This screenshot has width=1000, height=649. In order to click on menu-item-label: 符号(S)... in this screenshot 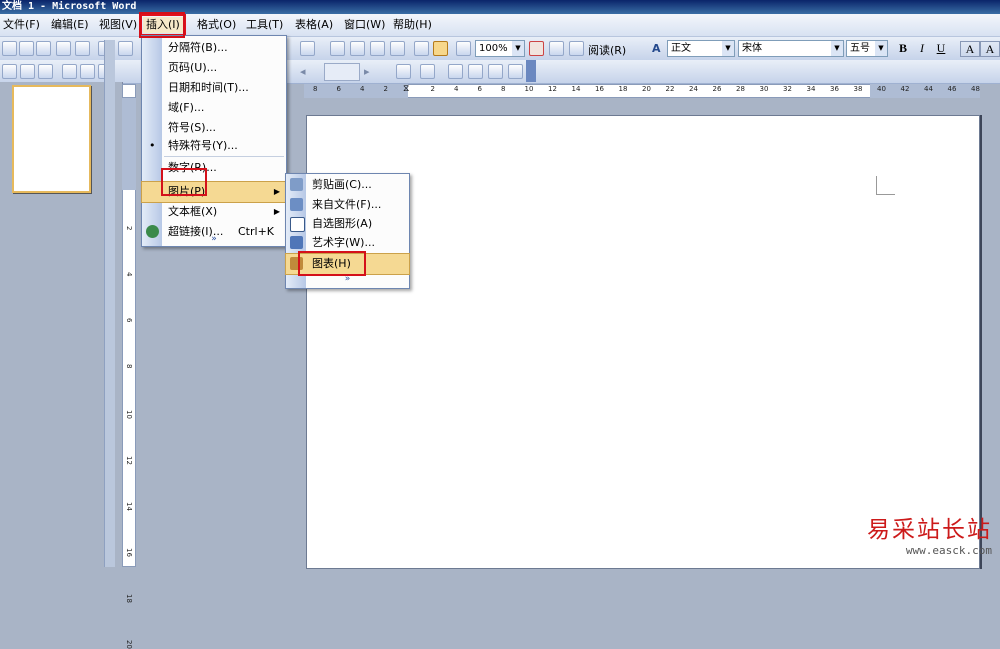, I will do `click(192, 127)`.